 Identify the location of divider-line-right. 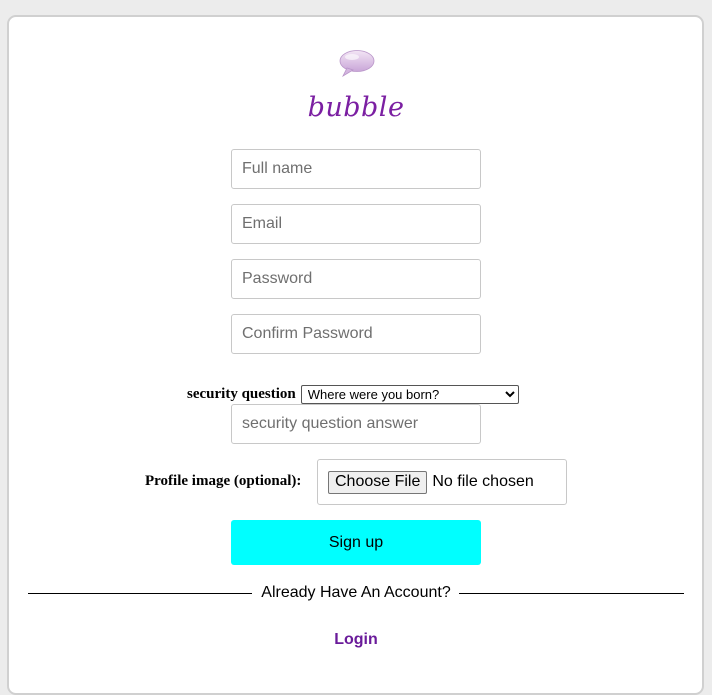
(571, 593).